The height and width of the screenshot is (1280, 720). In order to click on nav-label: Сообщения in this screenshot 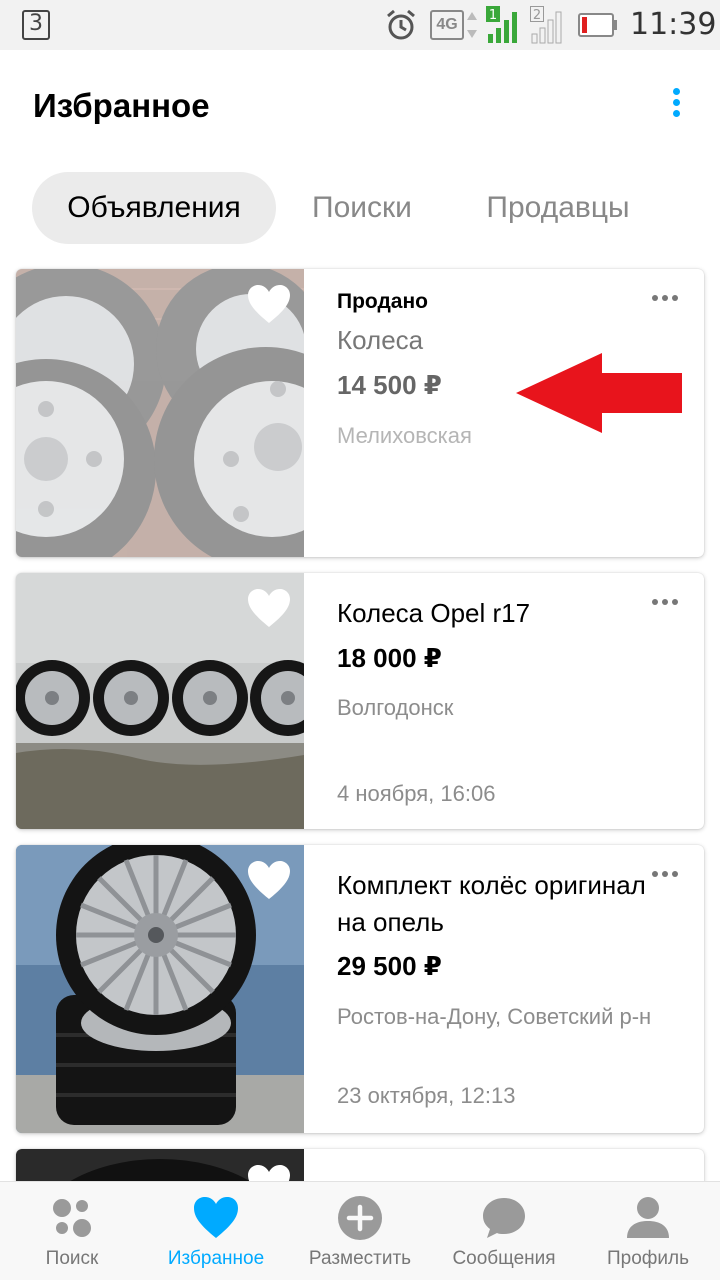, I will do `click(504, 1258)`.